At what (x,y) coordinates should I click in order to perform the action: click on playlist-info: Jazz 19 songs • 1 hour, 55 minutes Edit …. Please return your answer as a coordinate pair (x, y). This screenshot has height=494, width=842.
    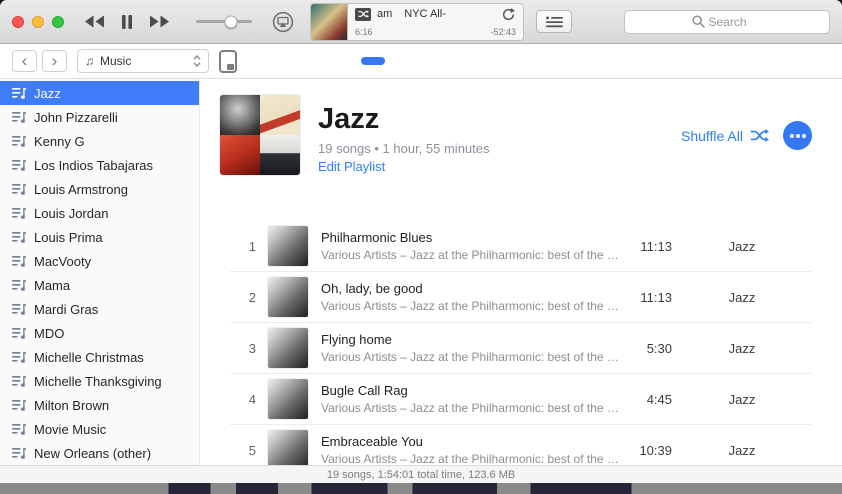
    Looking at the image, I should click on (404, 135).